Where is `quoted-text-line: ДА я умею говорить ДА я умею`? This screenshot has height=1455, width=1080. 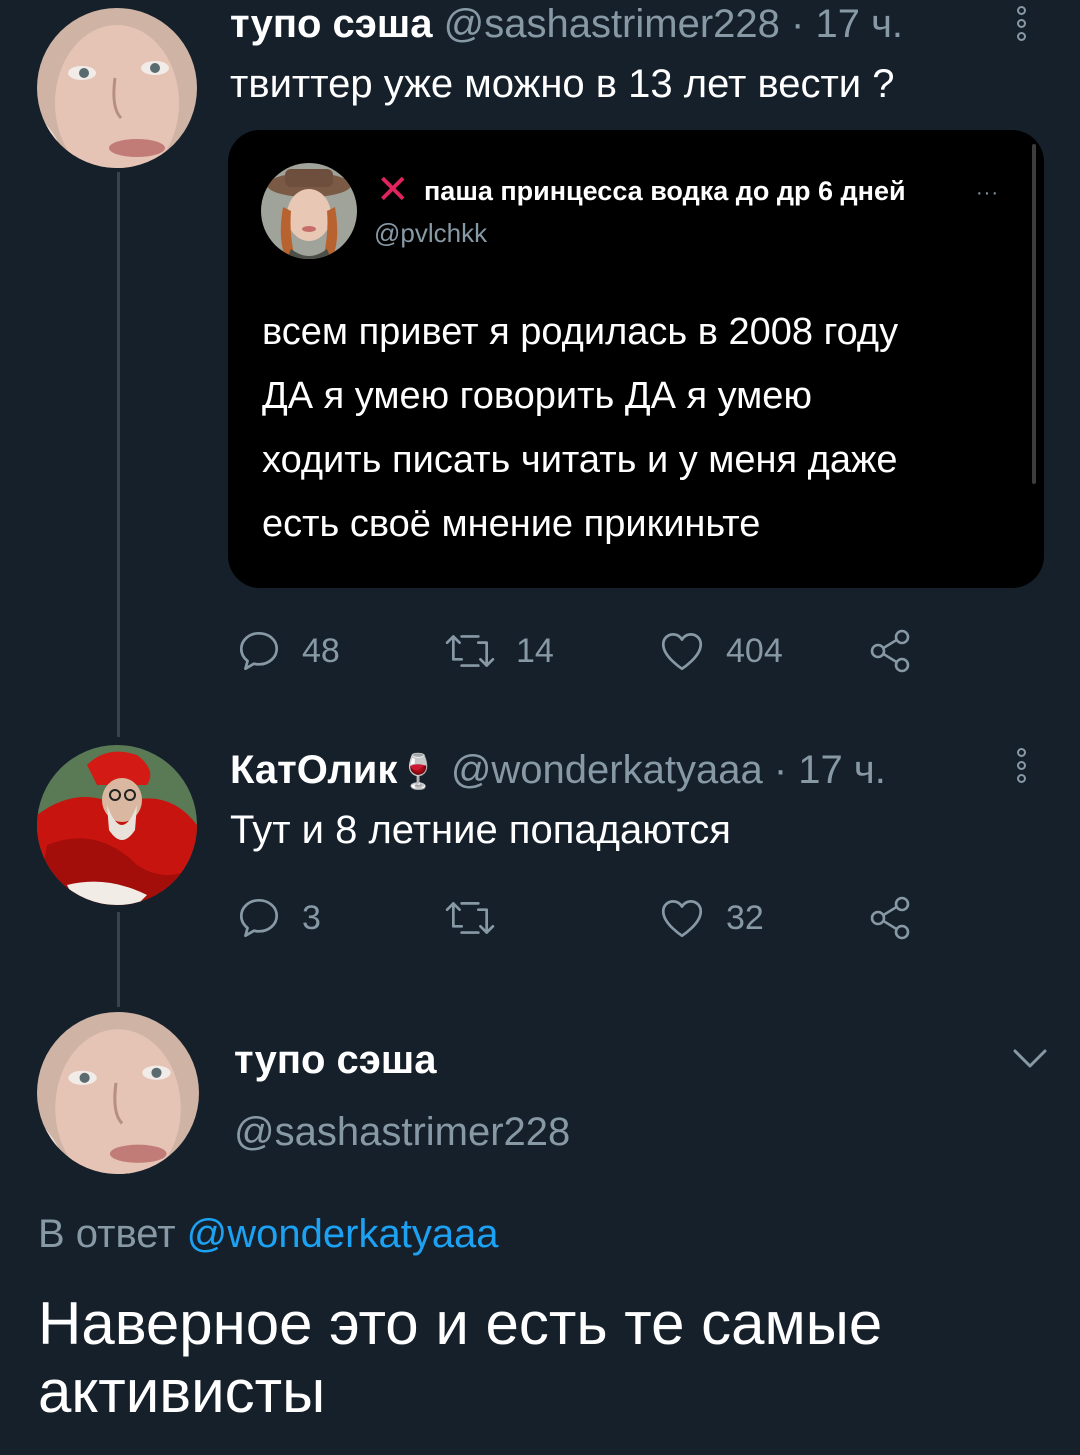 quoted-text-line: ДА я умею говорить ДА я умею is located at coordinates (537, 396).